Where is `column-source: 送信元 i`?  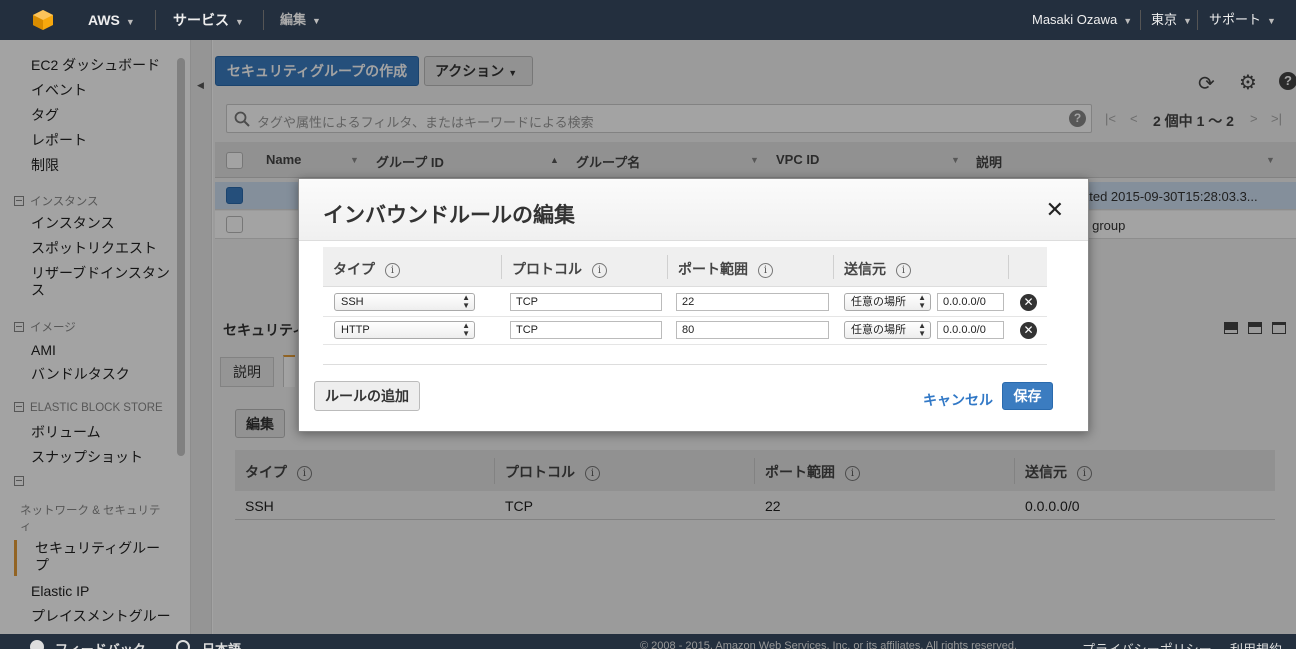
column-source: 送信元 i is located at coordinates (877, 269).